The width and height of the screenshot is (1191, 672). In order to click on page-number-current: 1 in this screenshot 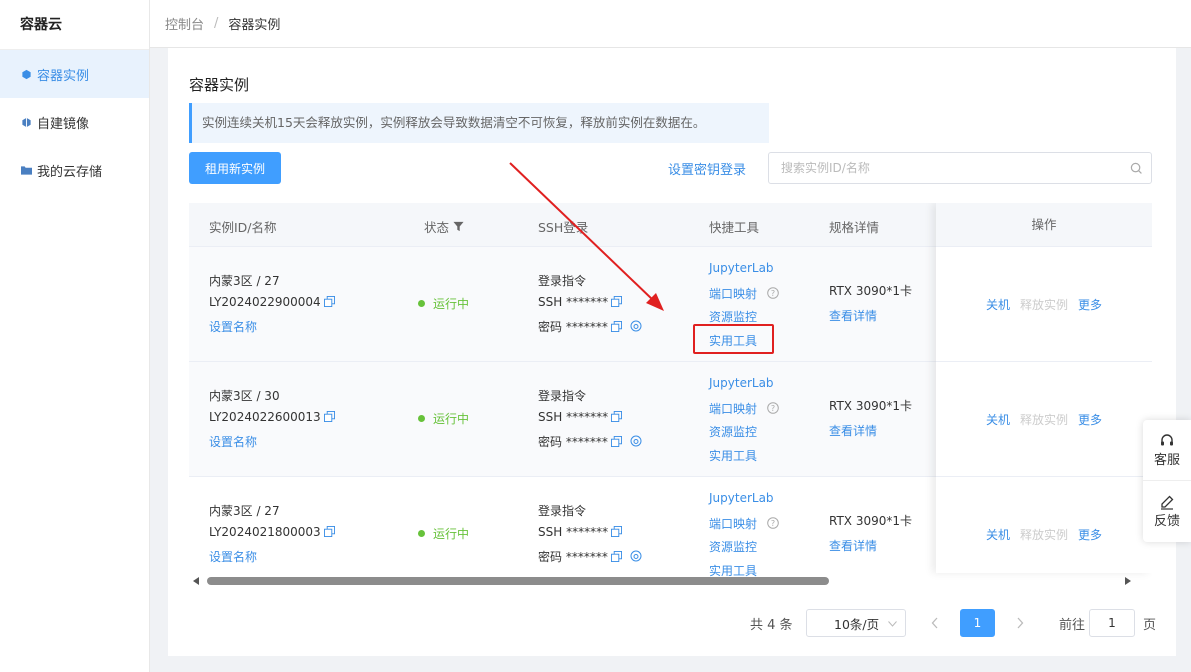, I will do `click(977, 623)`.